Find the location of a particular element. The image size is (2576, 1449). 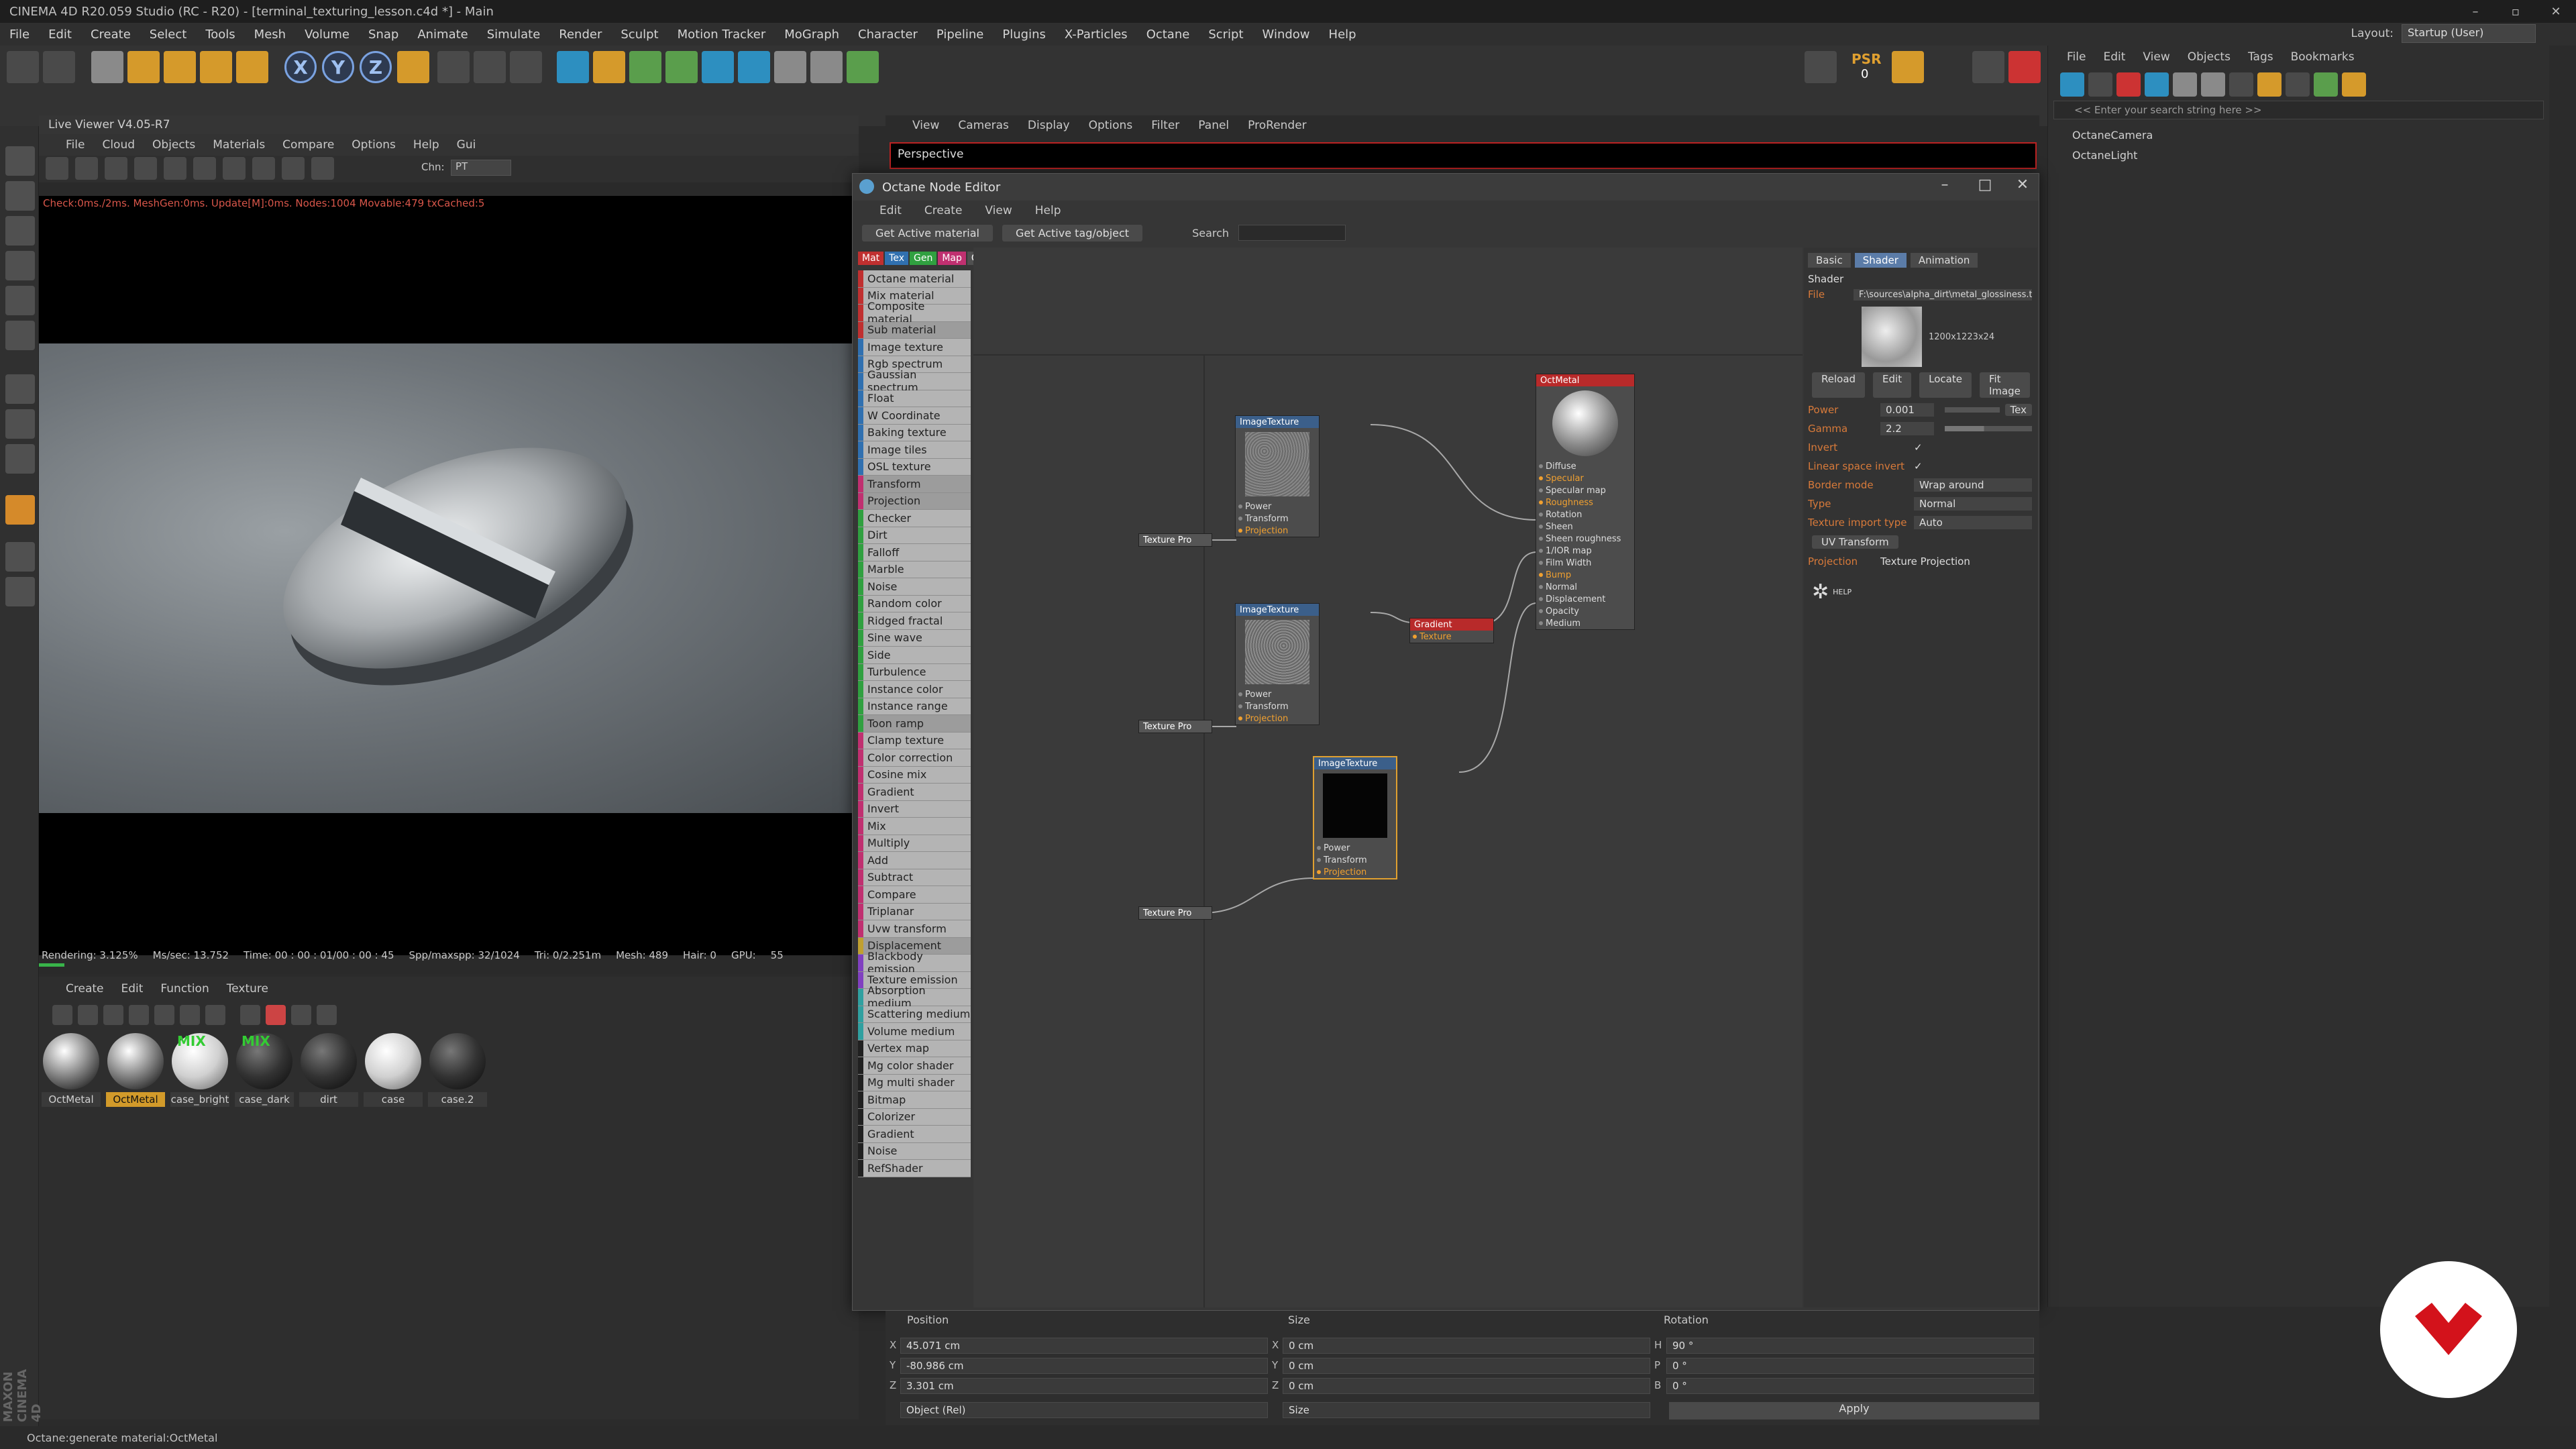

node-type-item: Ridged fractal is located at coordinates (914, 621).